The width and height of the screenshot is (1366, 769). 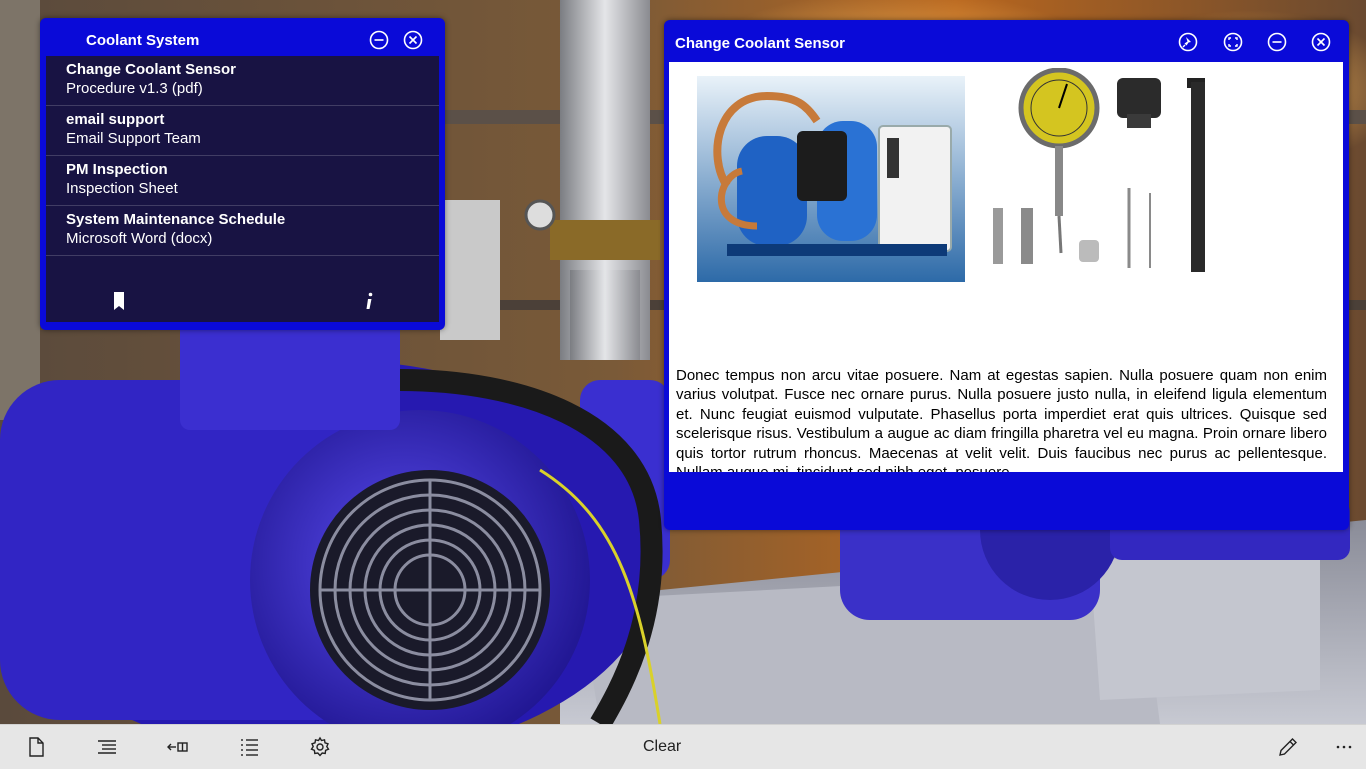 I want to click on settings-icon, so click(x=320, y=747).